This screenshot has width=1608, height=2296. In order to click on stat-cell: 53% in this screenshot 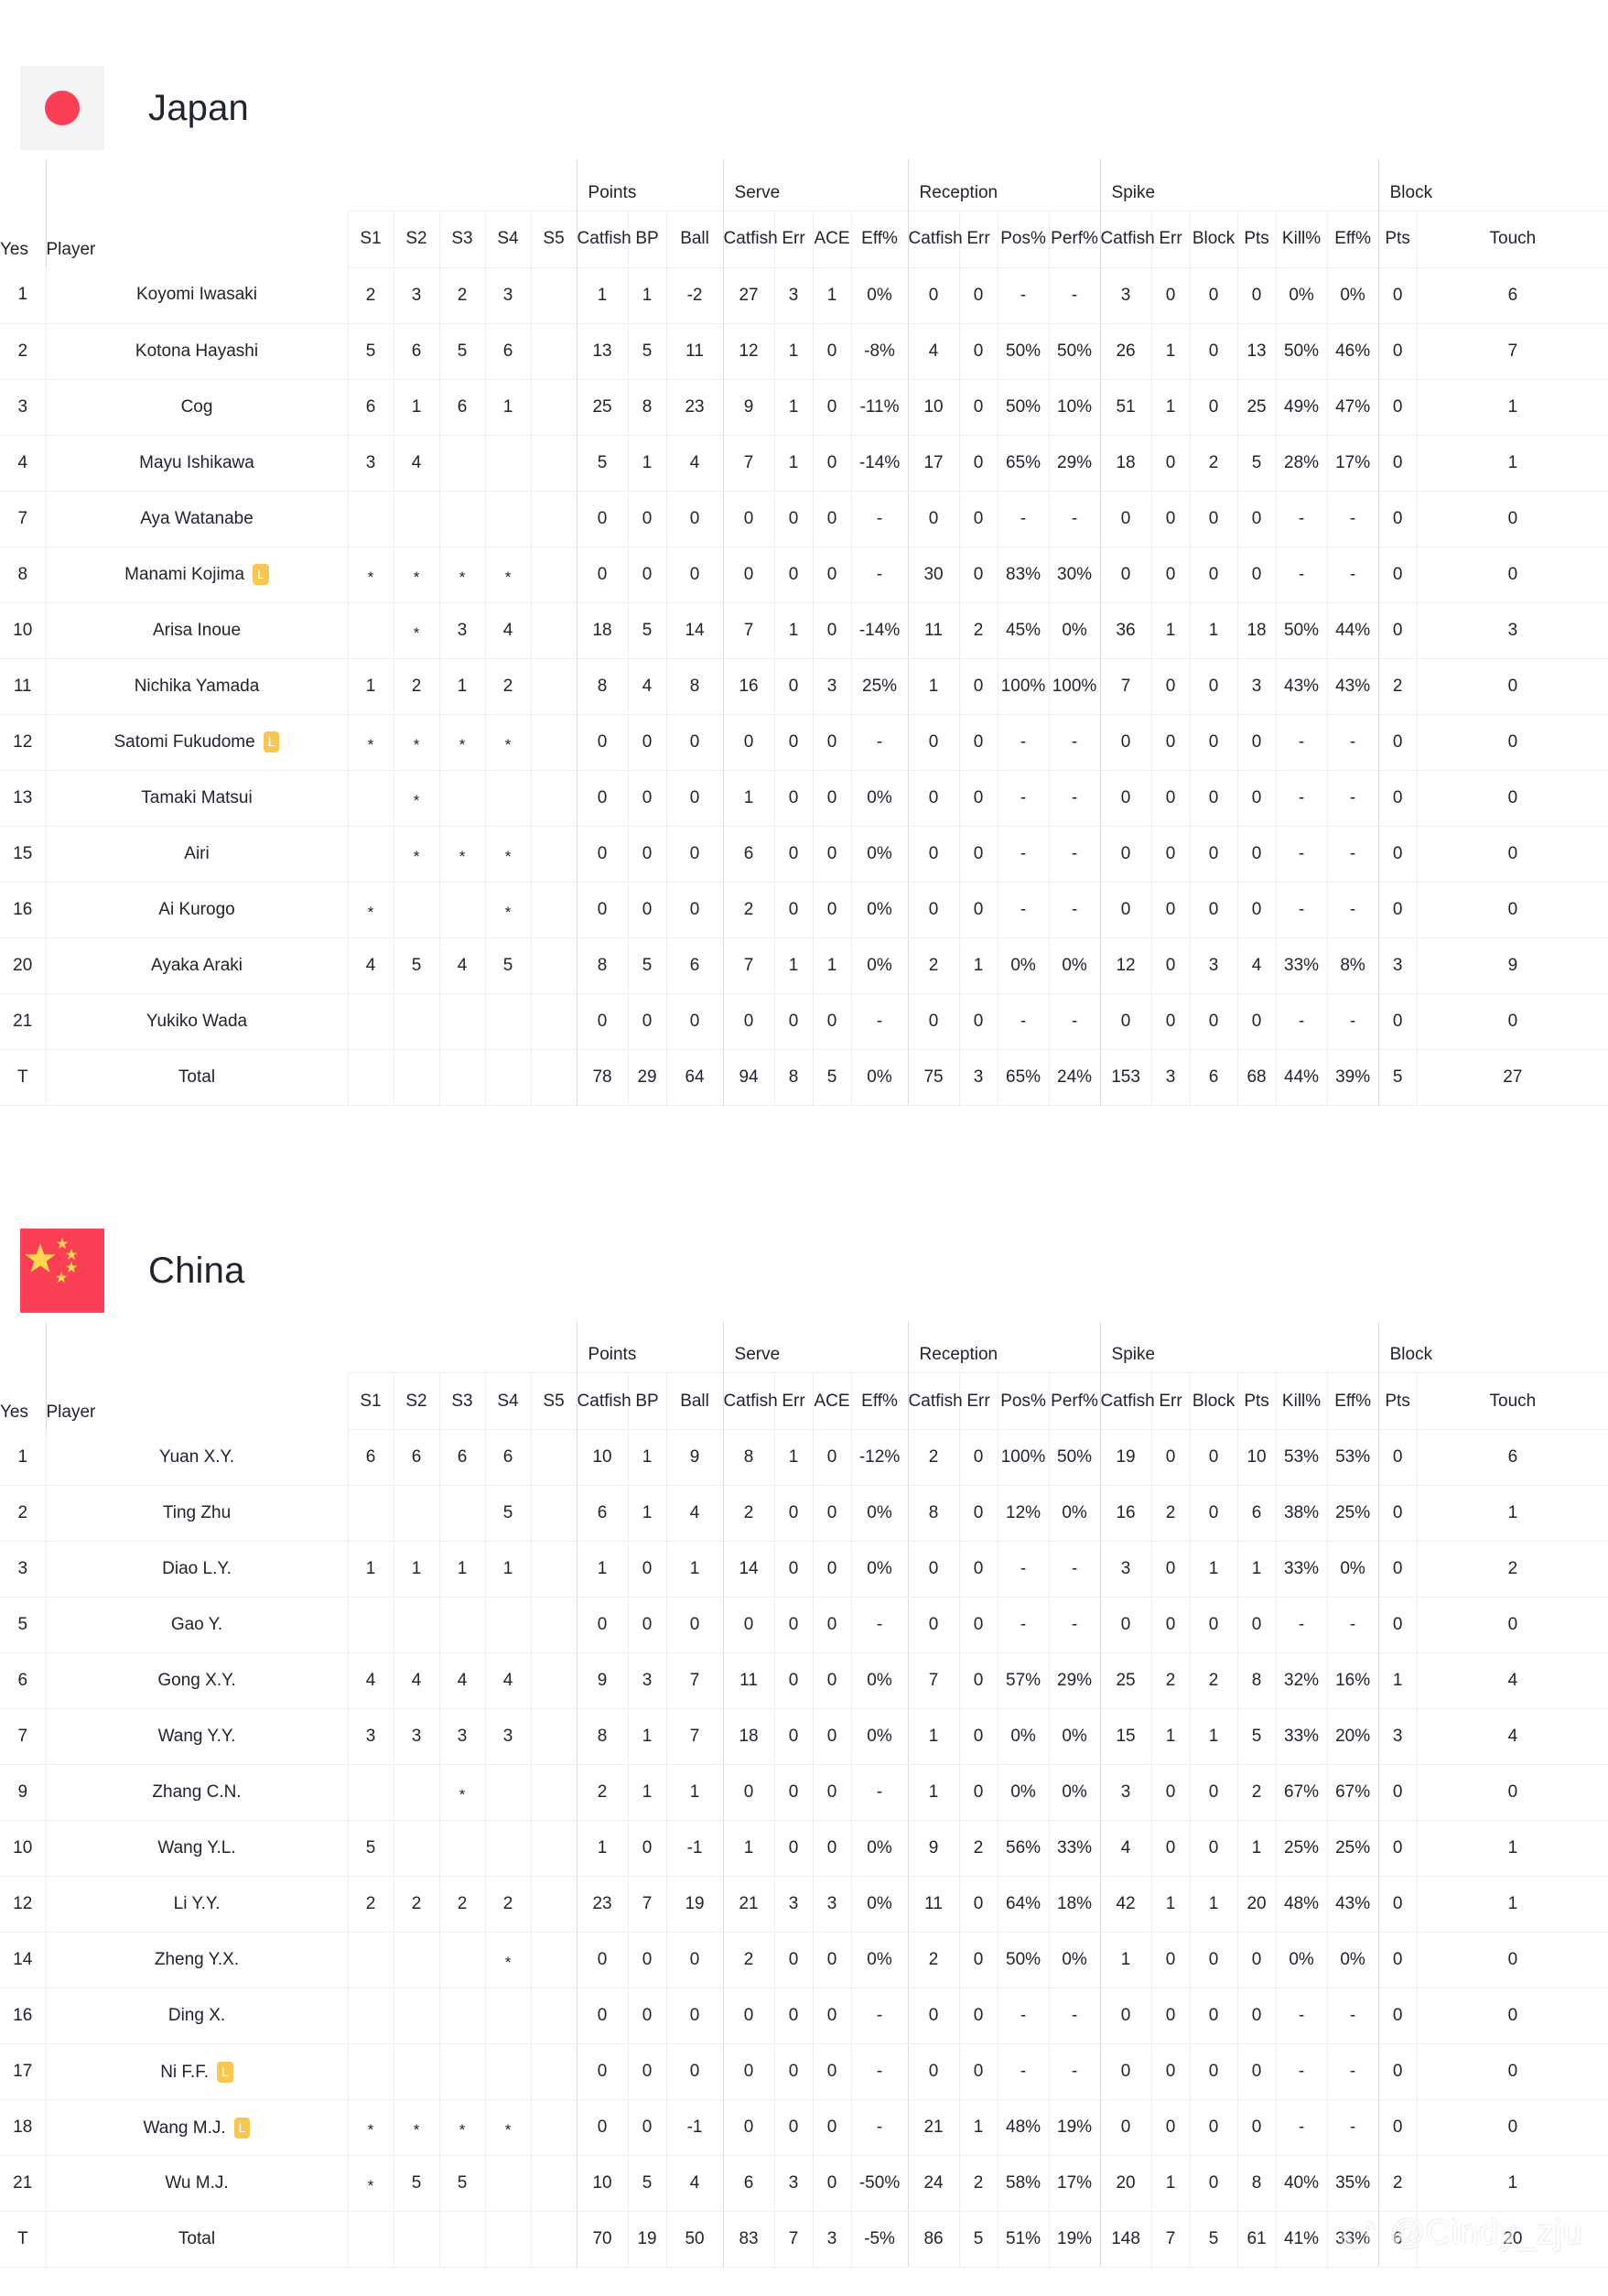, I will do `click(1302, 1458)`.